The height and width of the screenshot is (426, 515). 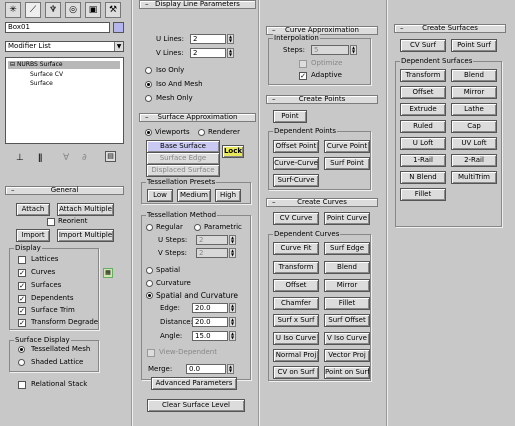 I want to click on steps-input: 5, so click(x=330, y=50).